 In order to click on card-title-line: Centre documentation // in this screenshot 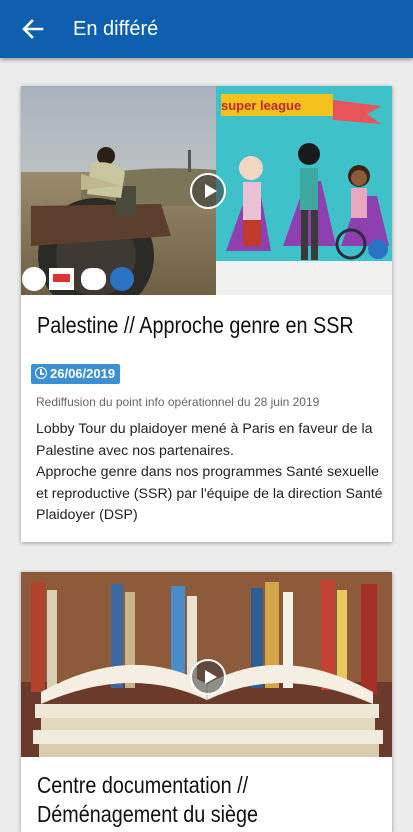, I will do `click(143, 785)`.